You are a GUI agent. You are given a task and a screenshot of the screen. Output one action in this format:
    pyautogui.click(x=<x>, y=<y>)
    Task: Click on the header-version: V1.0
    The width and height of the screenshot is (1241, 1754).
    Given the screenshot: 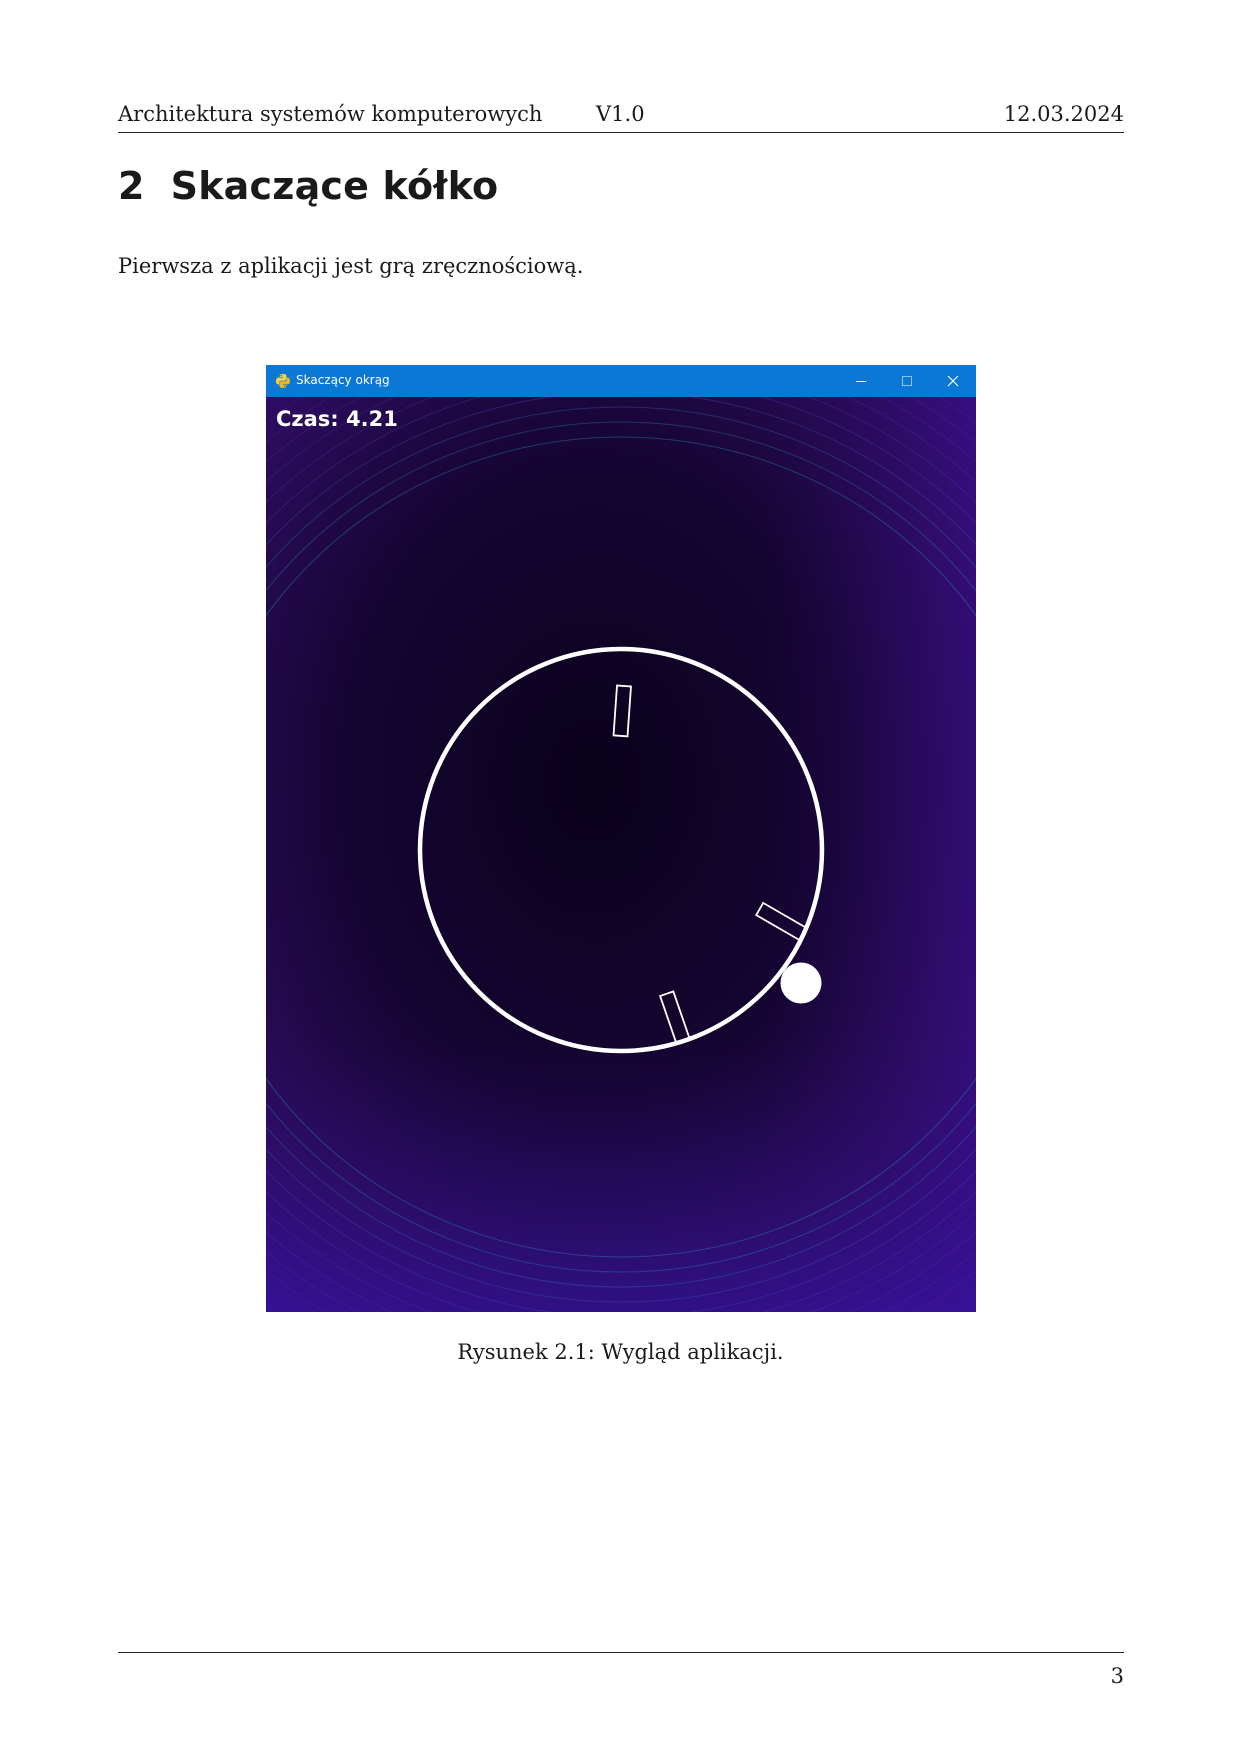 What is the action you would take?
    pyautogui.click(x=620, y=114)
    